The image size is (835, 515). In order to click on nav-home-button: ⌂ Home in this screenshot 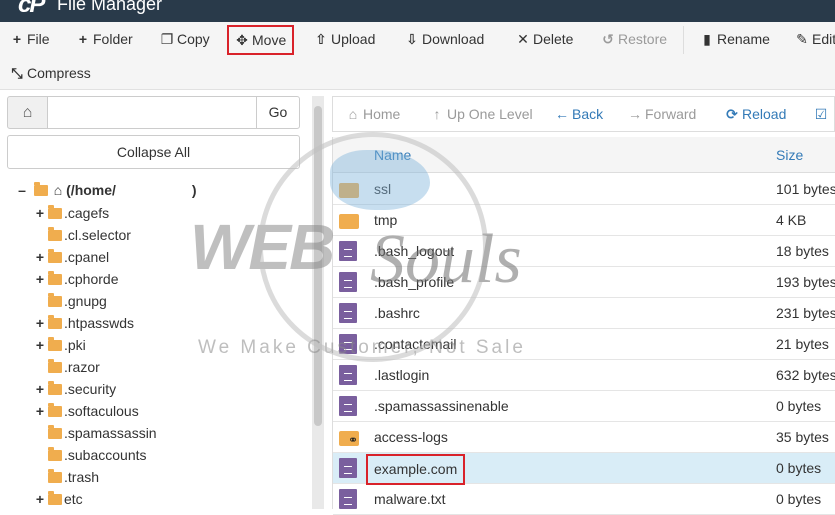, I will do `click(373, 114)`.